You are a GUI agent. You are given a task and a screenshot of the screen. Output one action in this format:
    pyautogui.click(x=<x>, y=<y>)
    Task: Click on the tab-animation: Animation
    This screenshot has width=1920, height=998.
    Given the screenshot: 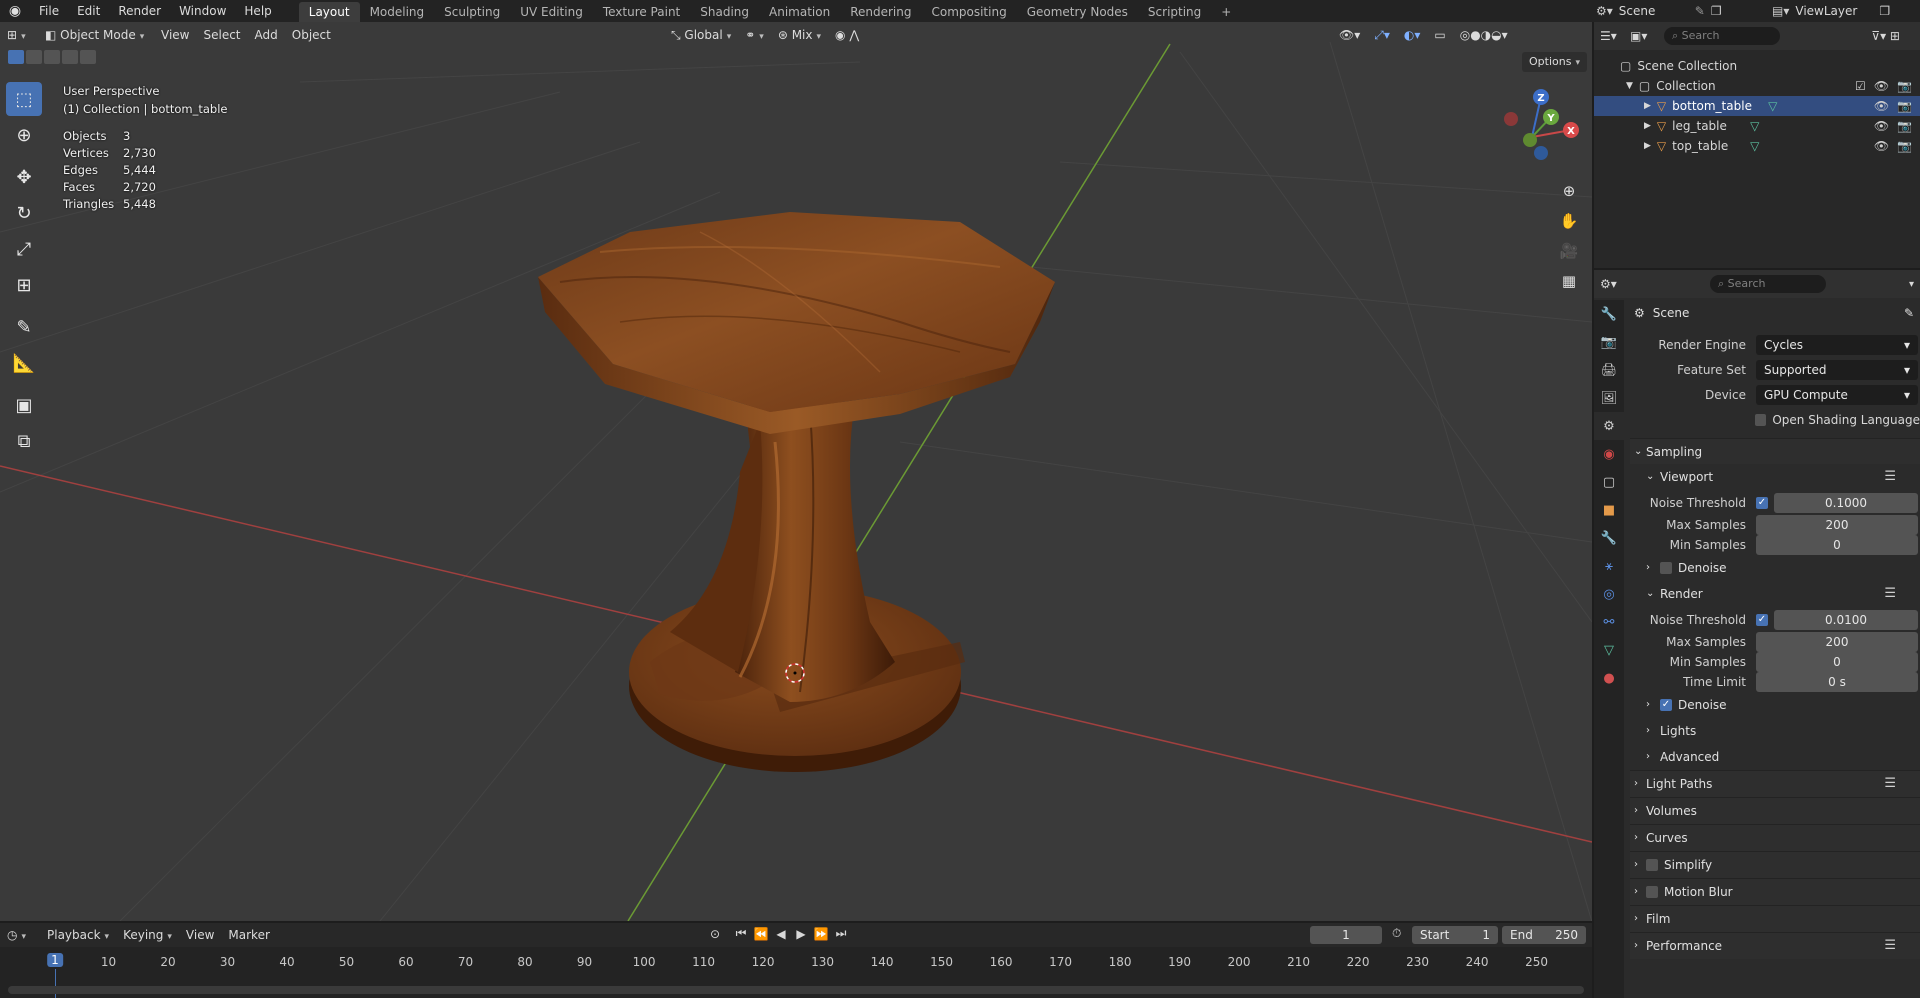 What is the action you would take?
    pyautogui.click(x=799, y=12)
    